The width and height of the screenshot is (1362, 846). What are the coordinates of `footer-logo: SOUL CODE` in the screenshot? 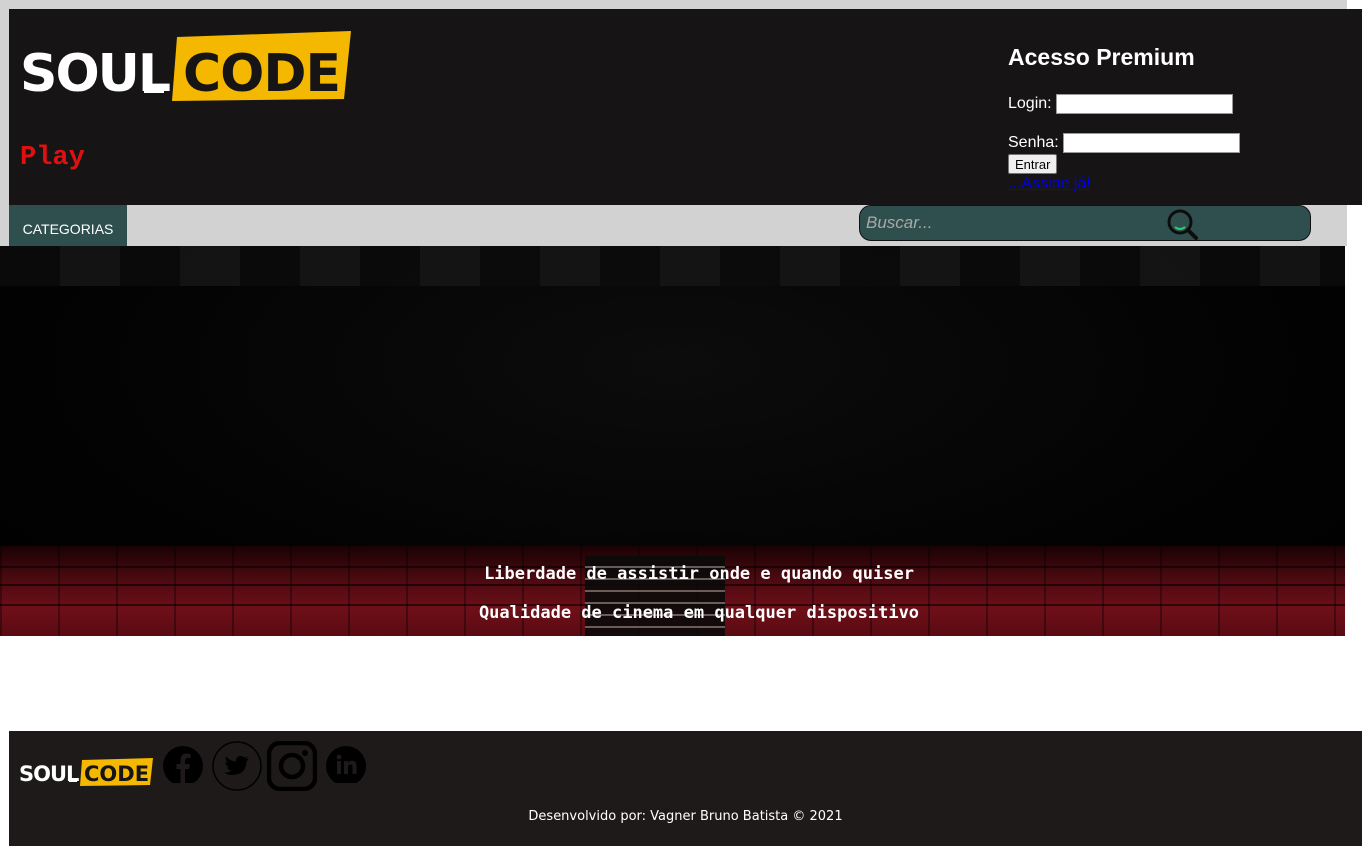 It's located at (86, 774).